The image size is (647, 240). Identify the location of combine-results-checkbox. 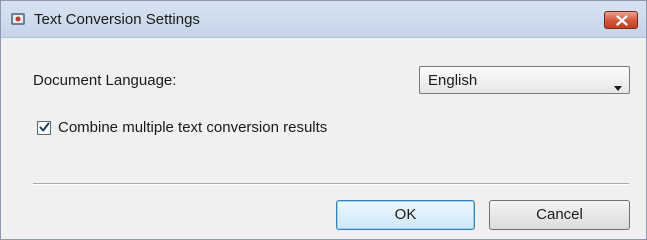
(44, 128).